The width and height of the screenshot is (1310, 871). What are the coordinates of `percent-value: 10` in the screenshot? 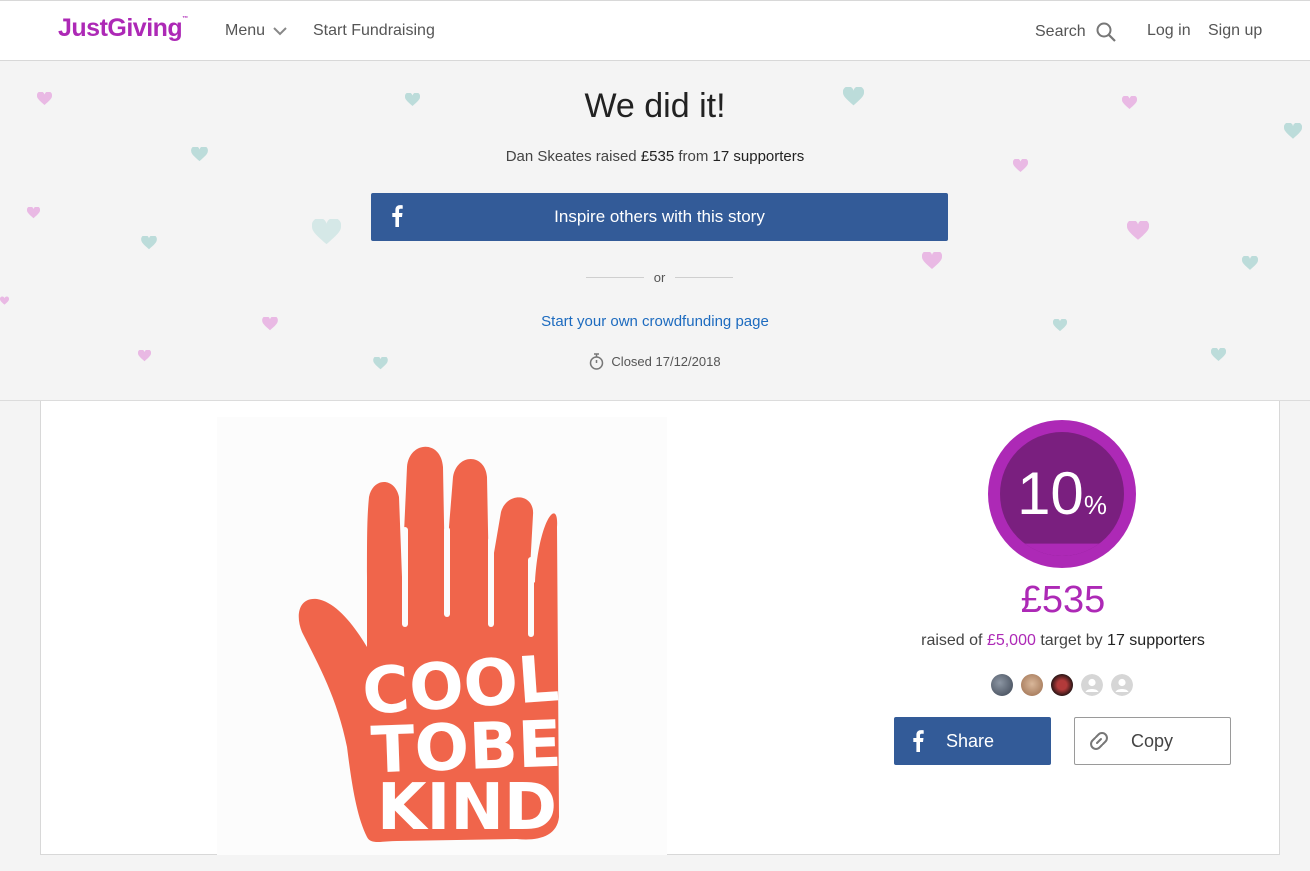 It's located at (1050, 493).